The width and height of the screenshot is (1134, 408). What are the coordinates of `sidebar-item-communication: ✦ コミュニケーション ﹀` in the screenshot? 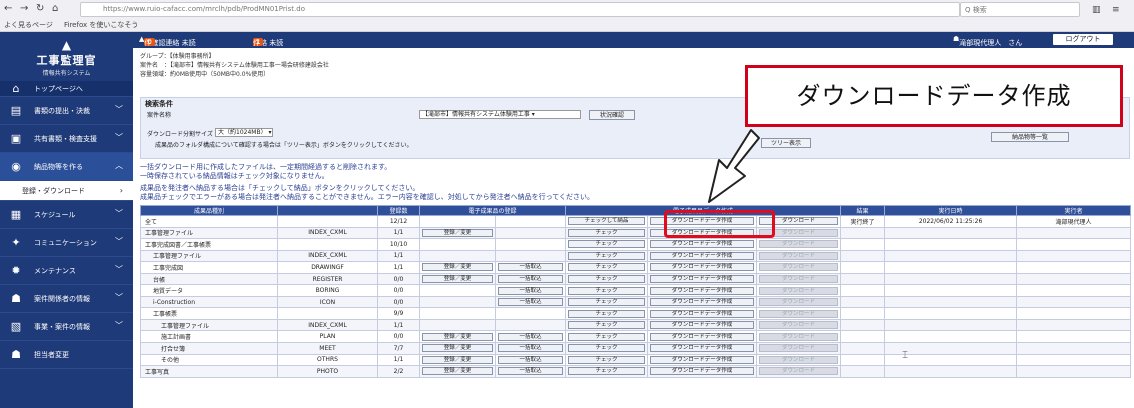 It's located at (66, 243).